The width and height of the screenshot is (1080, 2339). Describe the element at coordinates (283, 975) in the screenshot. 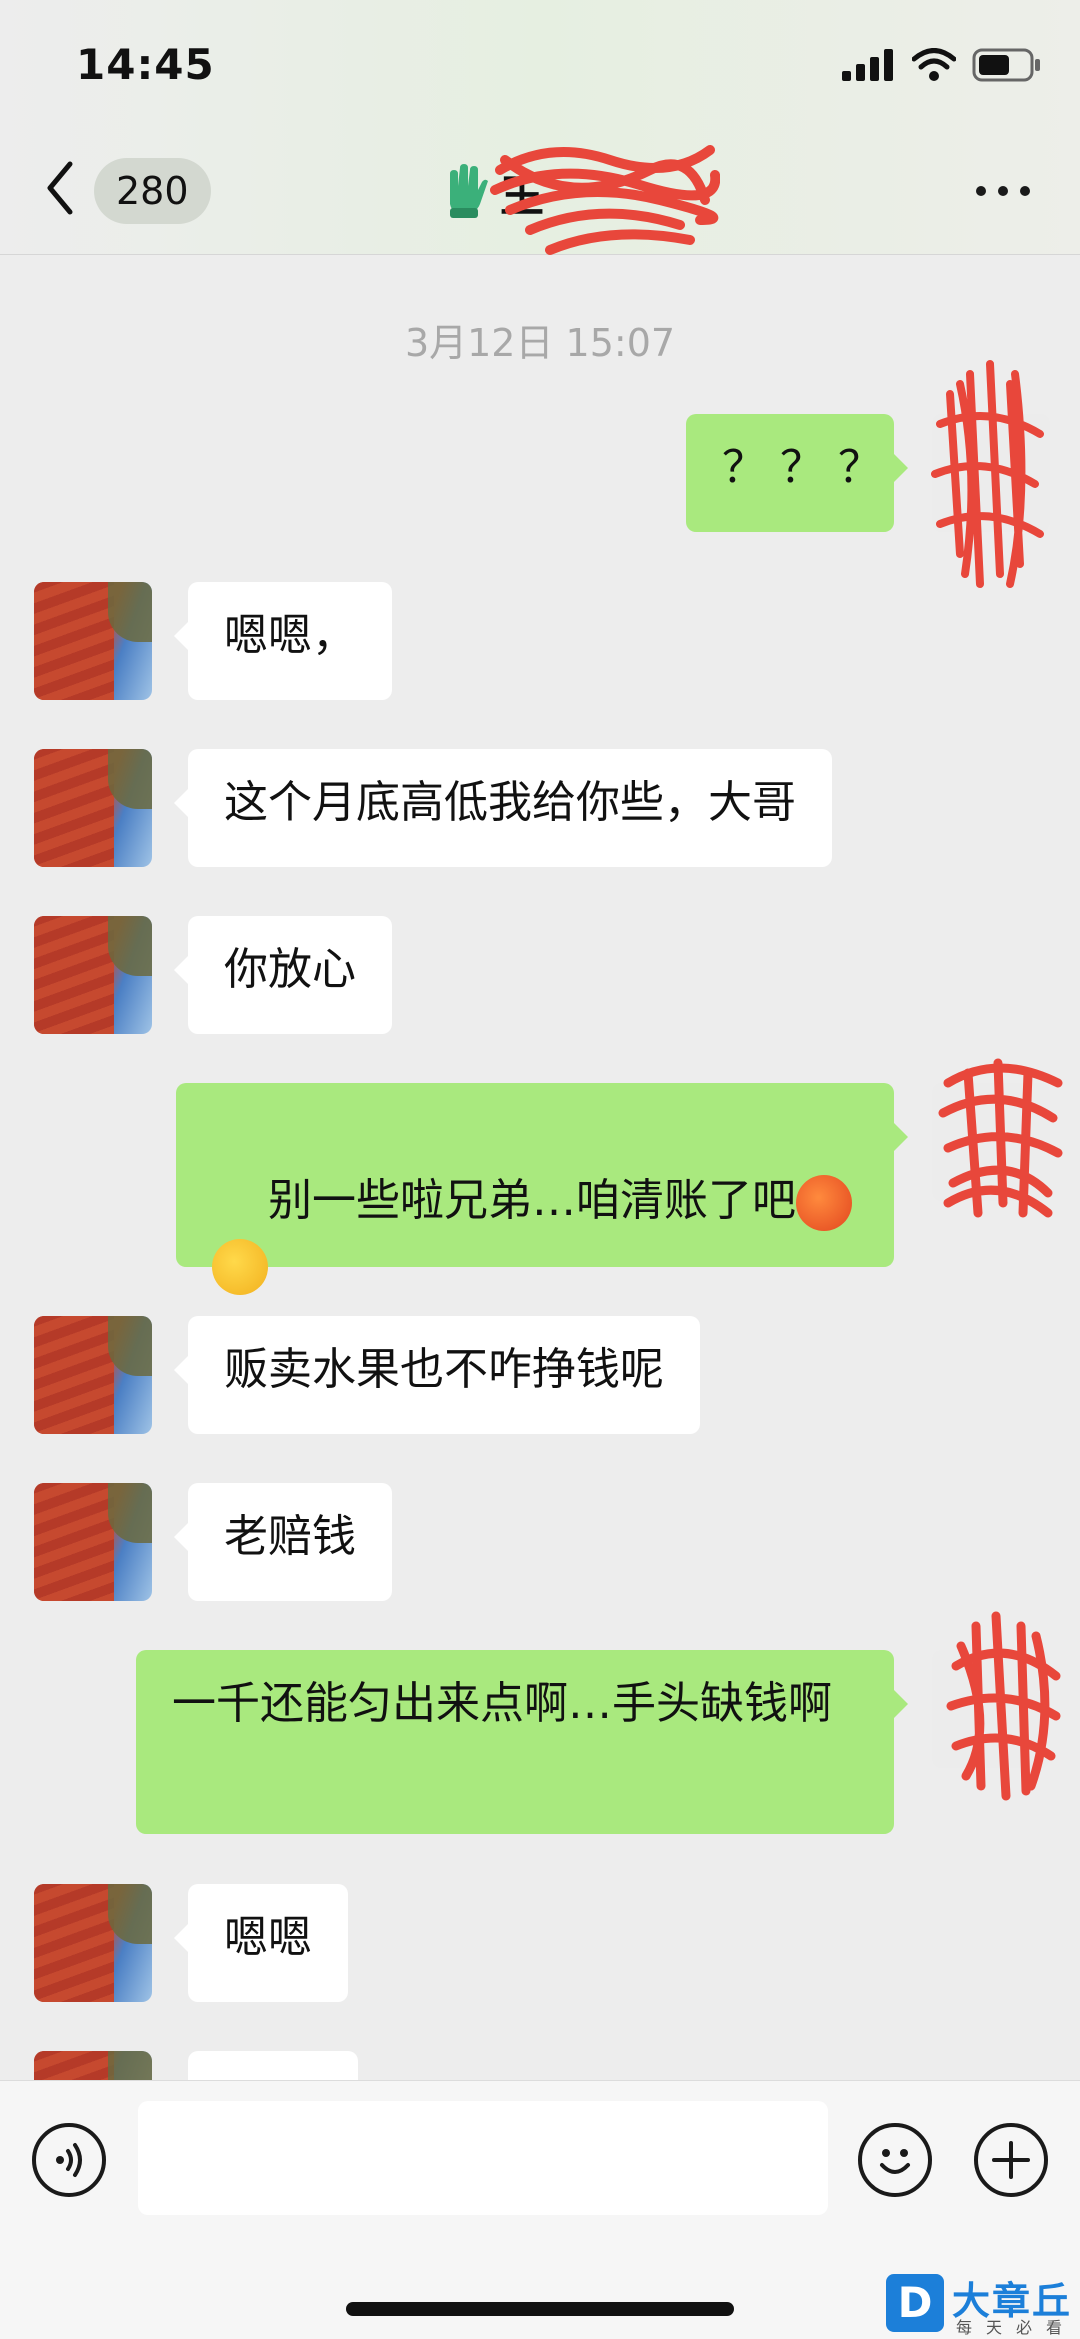

I see `message-bubble: 你放心` at that location.